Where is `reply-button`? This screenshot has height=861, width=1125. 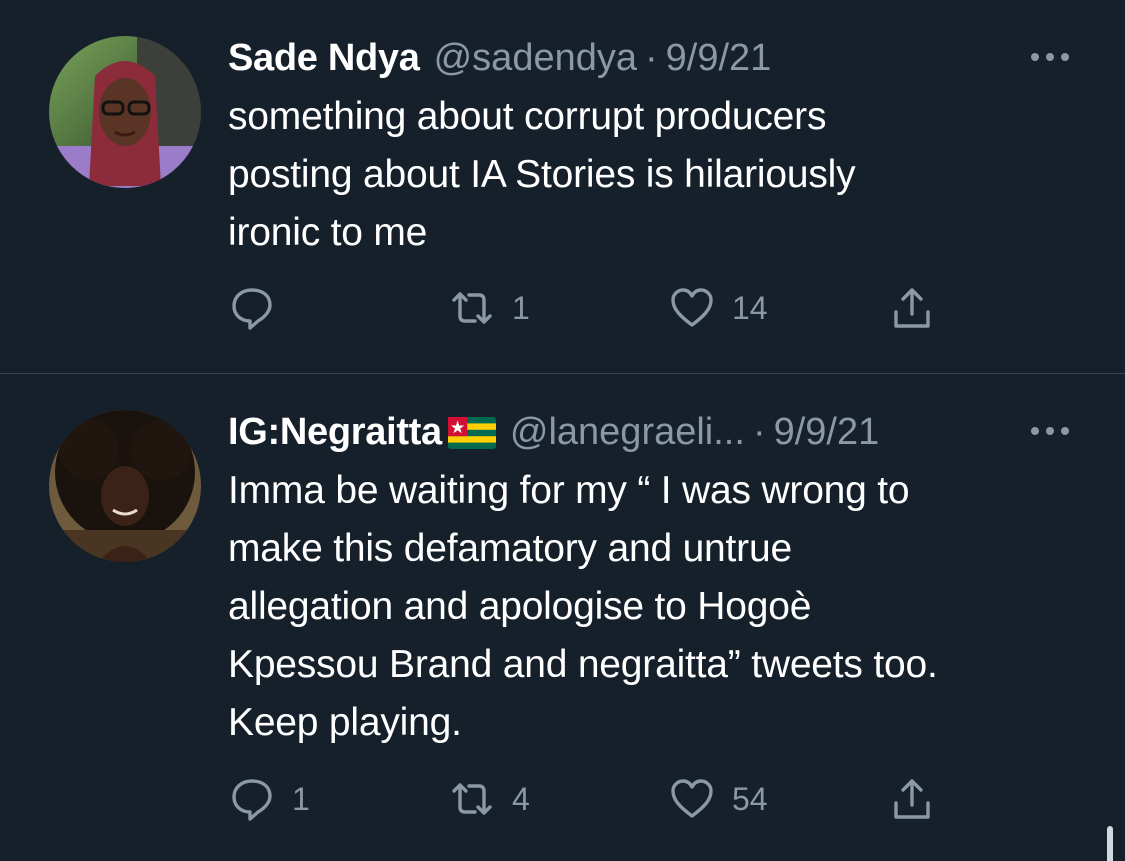 reply-button is located at coordinates (260, 308).